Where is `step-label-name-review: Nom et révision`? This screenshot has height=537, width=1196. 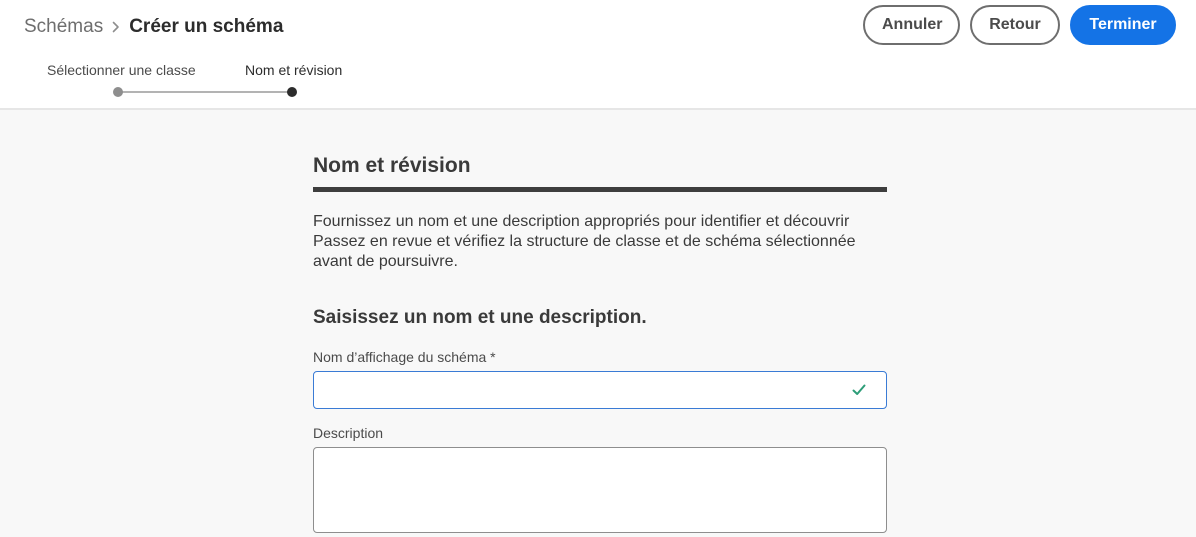
step-label-name-review: Nom et révision is located at coordinates (294, 70).